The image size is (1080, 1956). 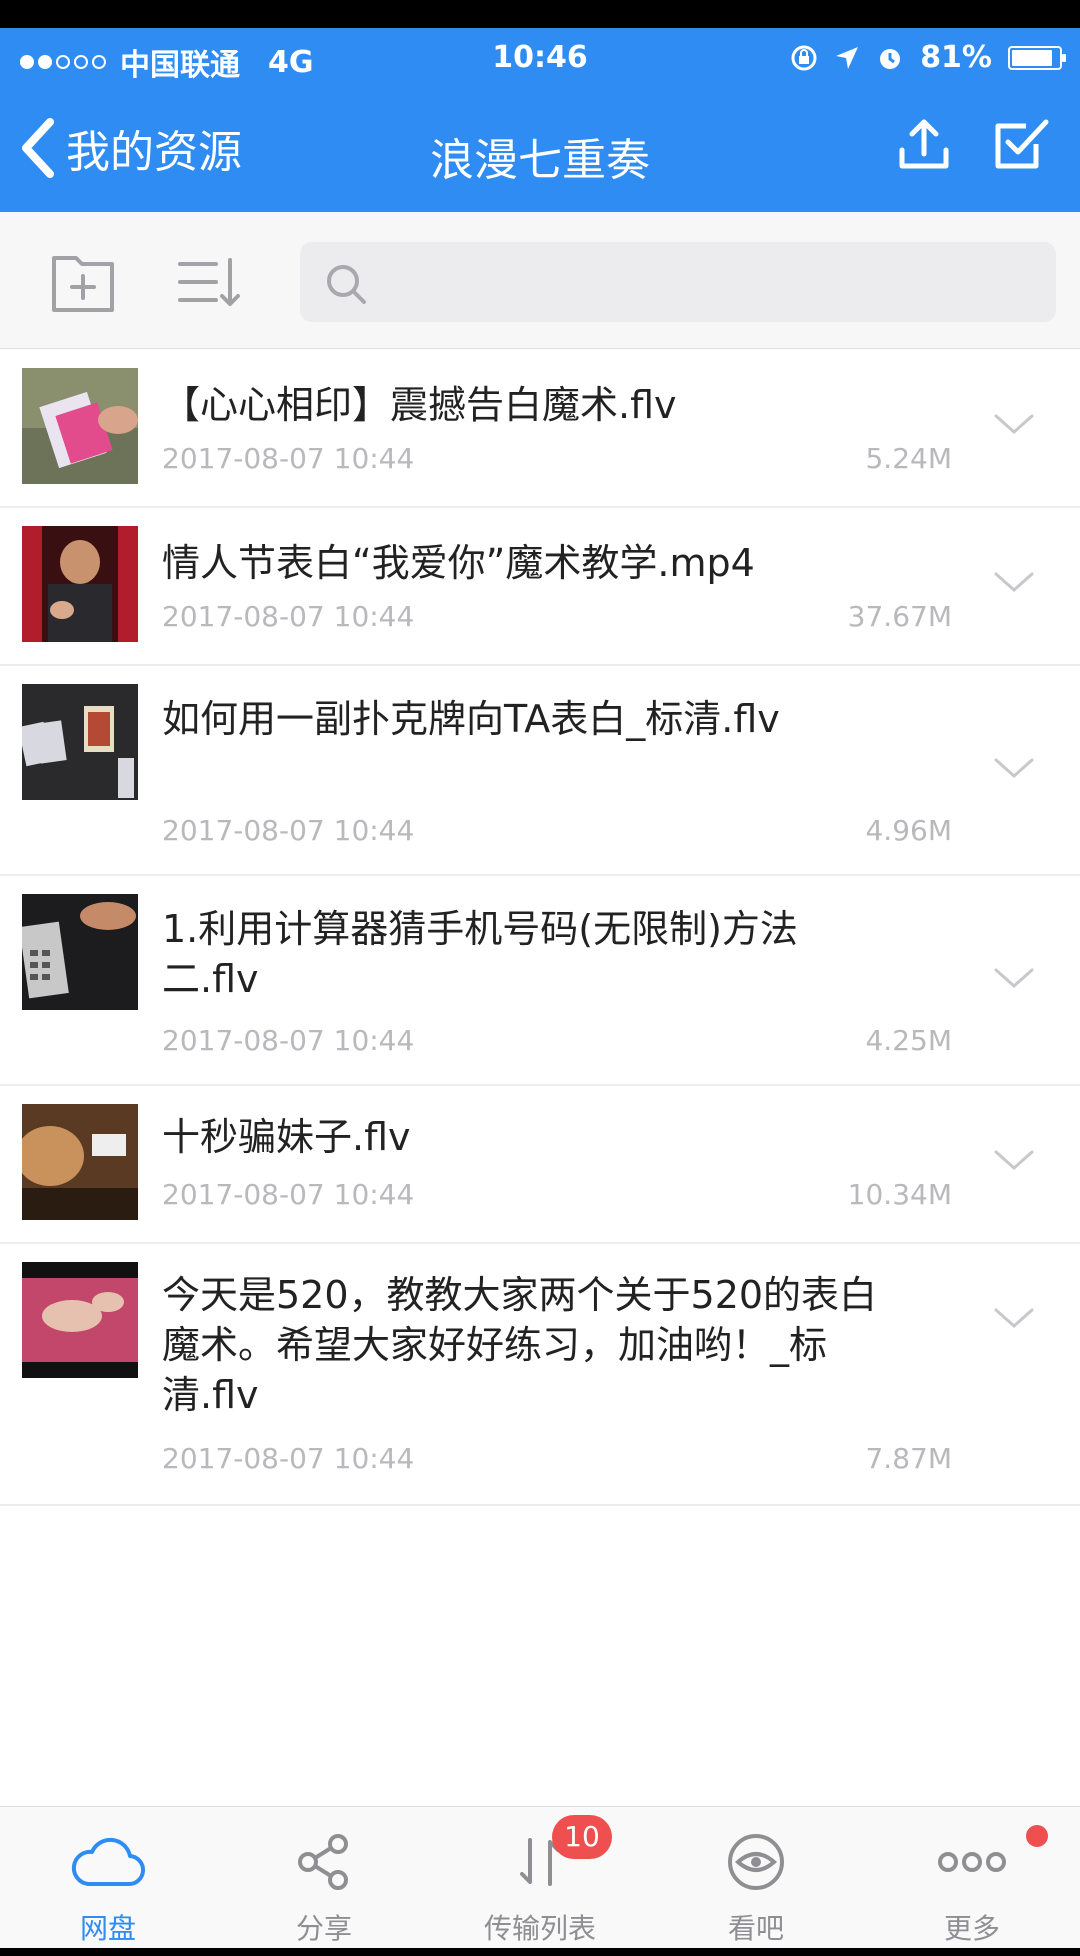 What do you see at coordinates (908, 1458) in the screenshot?
I see `file-size: 7.87M` at bounding box center [908, 1458].